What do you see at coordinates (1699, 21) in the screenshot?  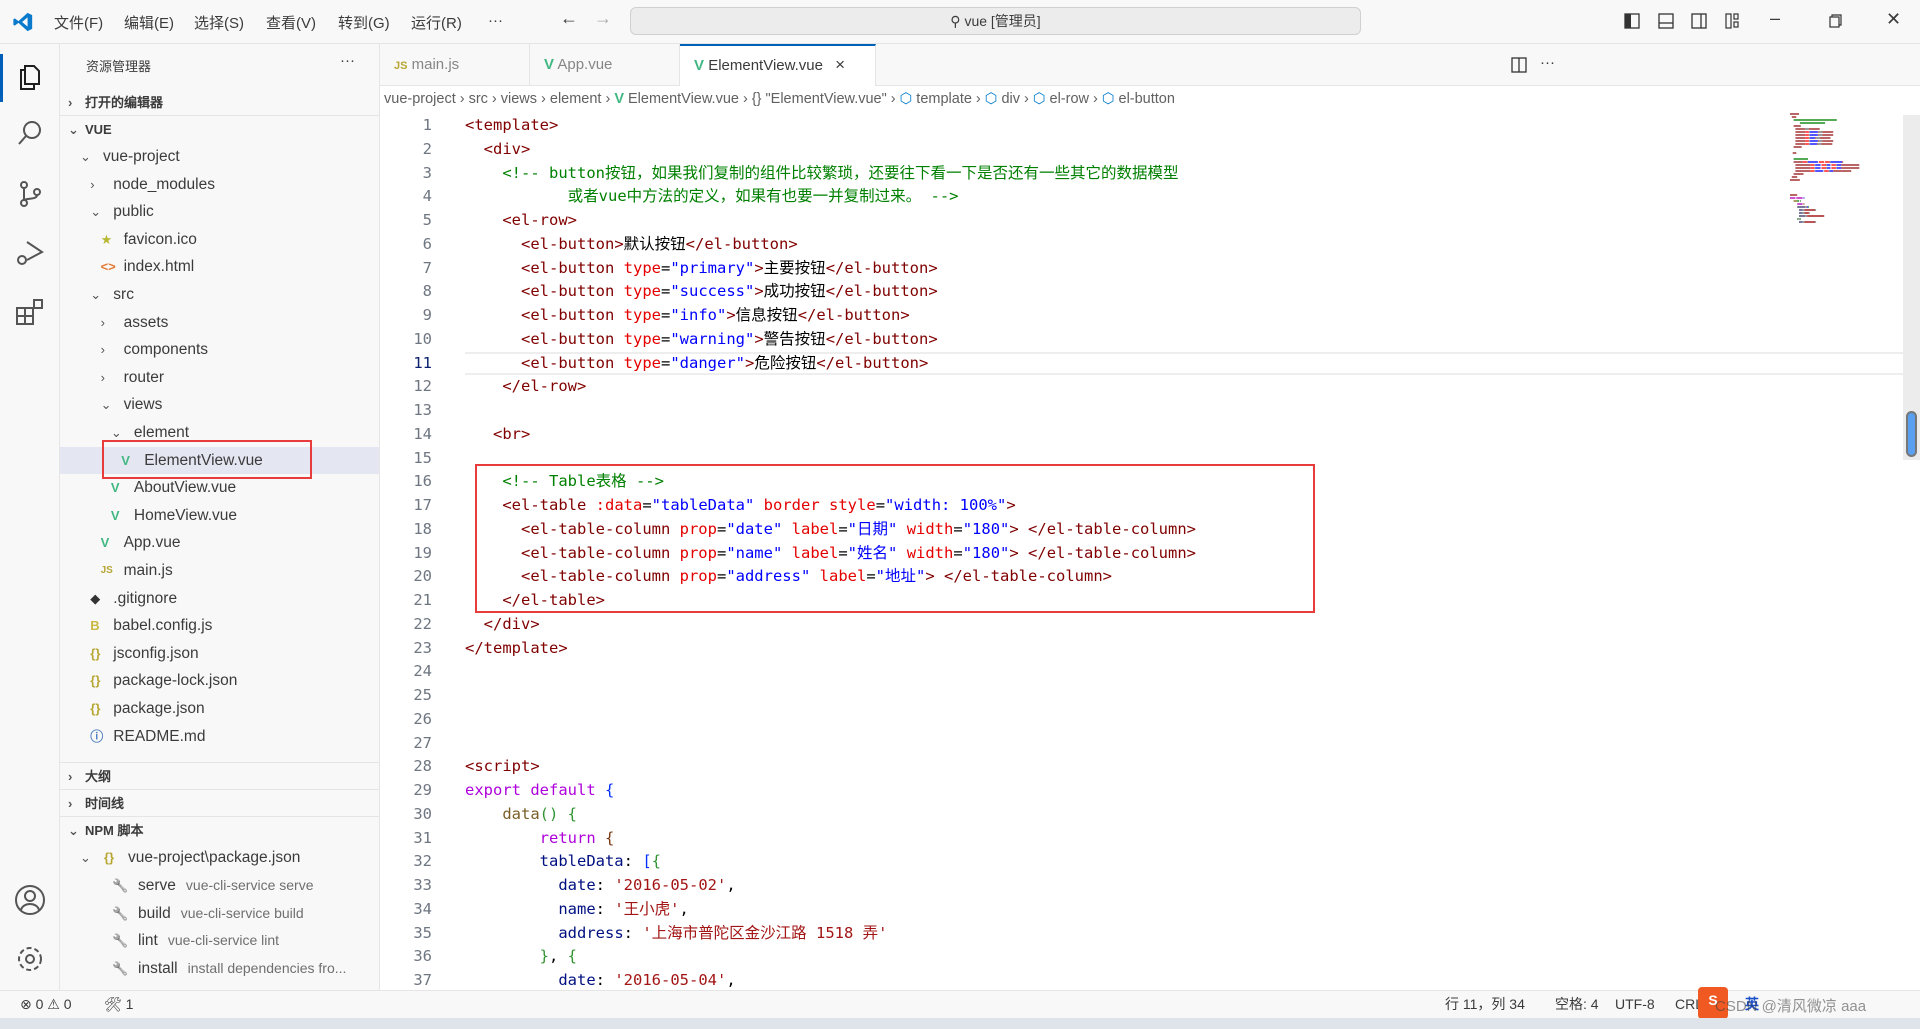 I see `toggle-secondary-sidebar-icon` at bounding box center [1699, 21].